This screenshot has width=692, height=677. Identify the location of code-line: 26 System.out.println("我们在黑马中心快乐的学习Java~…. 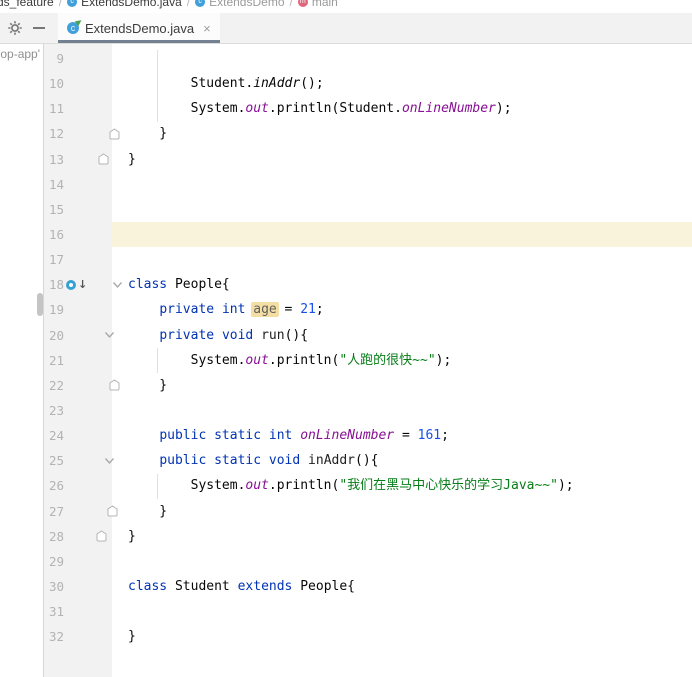
(368, 485).